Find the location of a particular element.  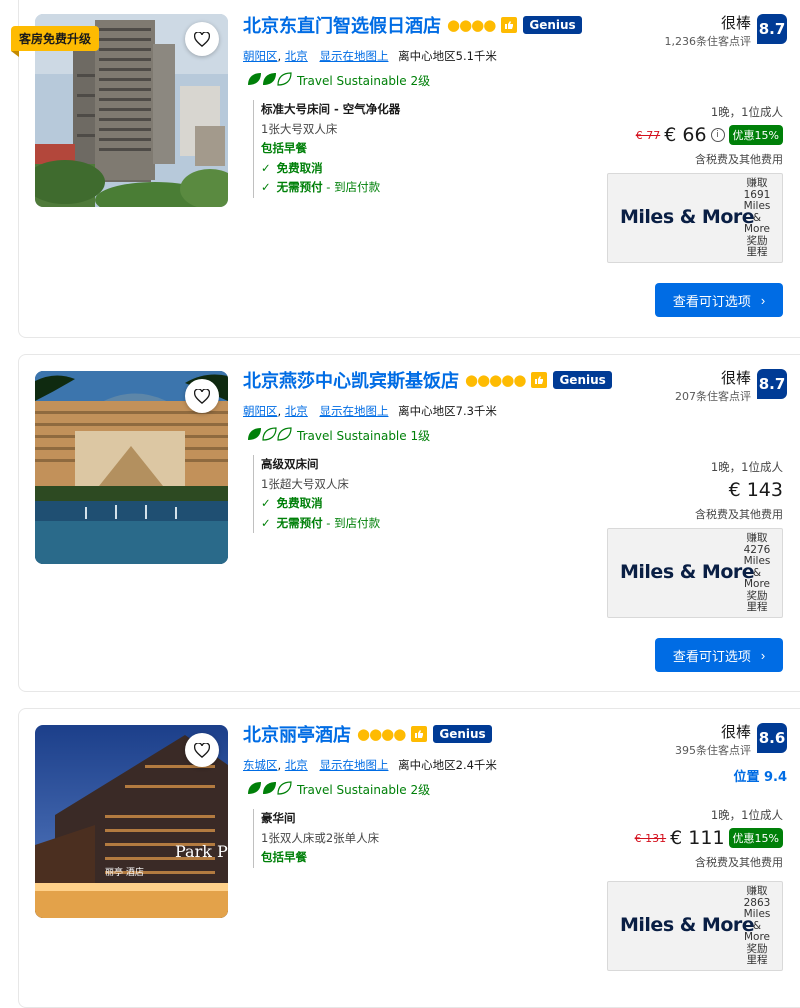

distance-text: 离中心地区2.4千米 is located at coordinates (447, 765).